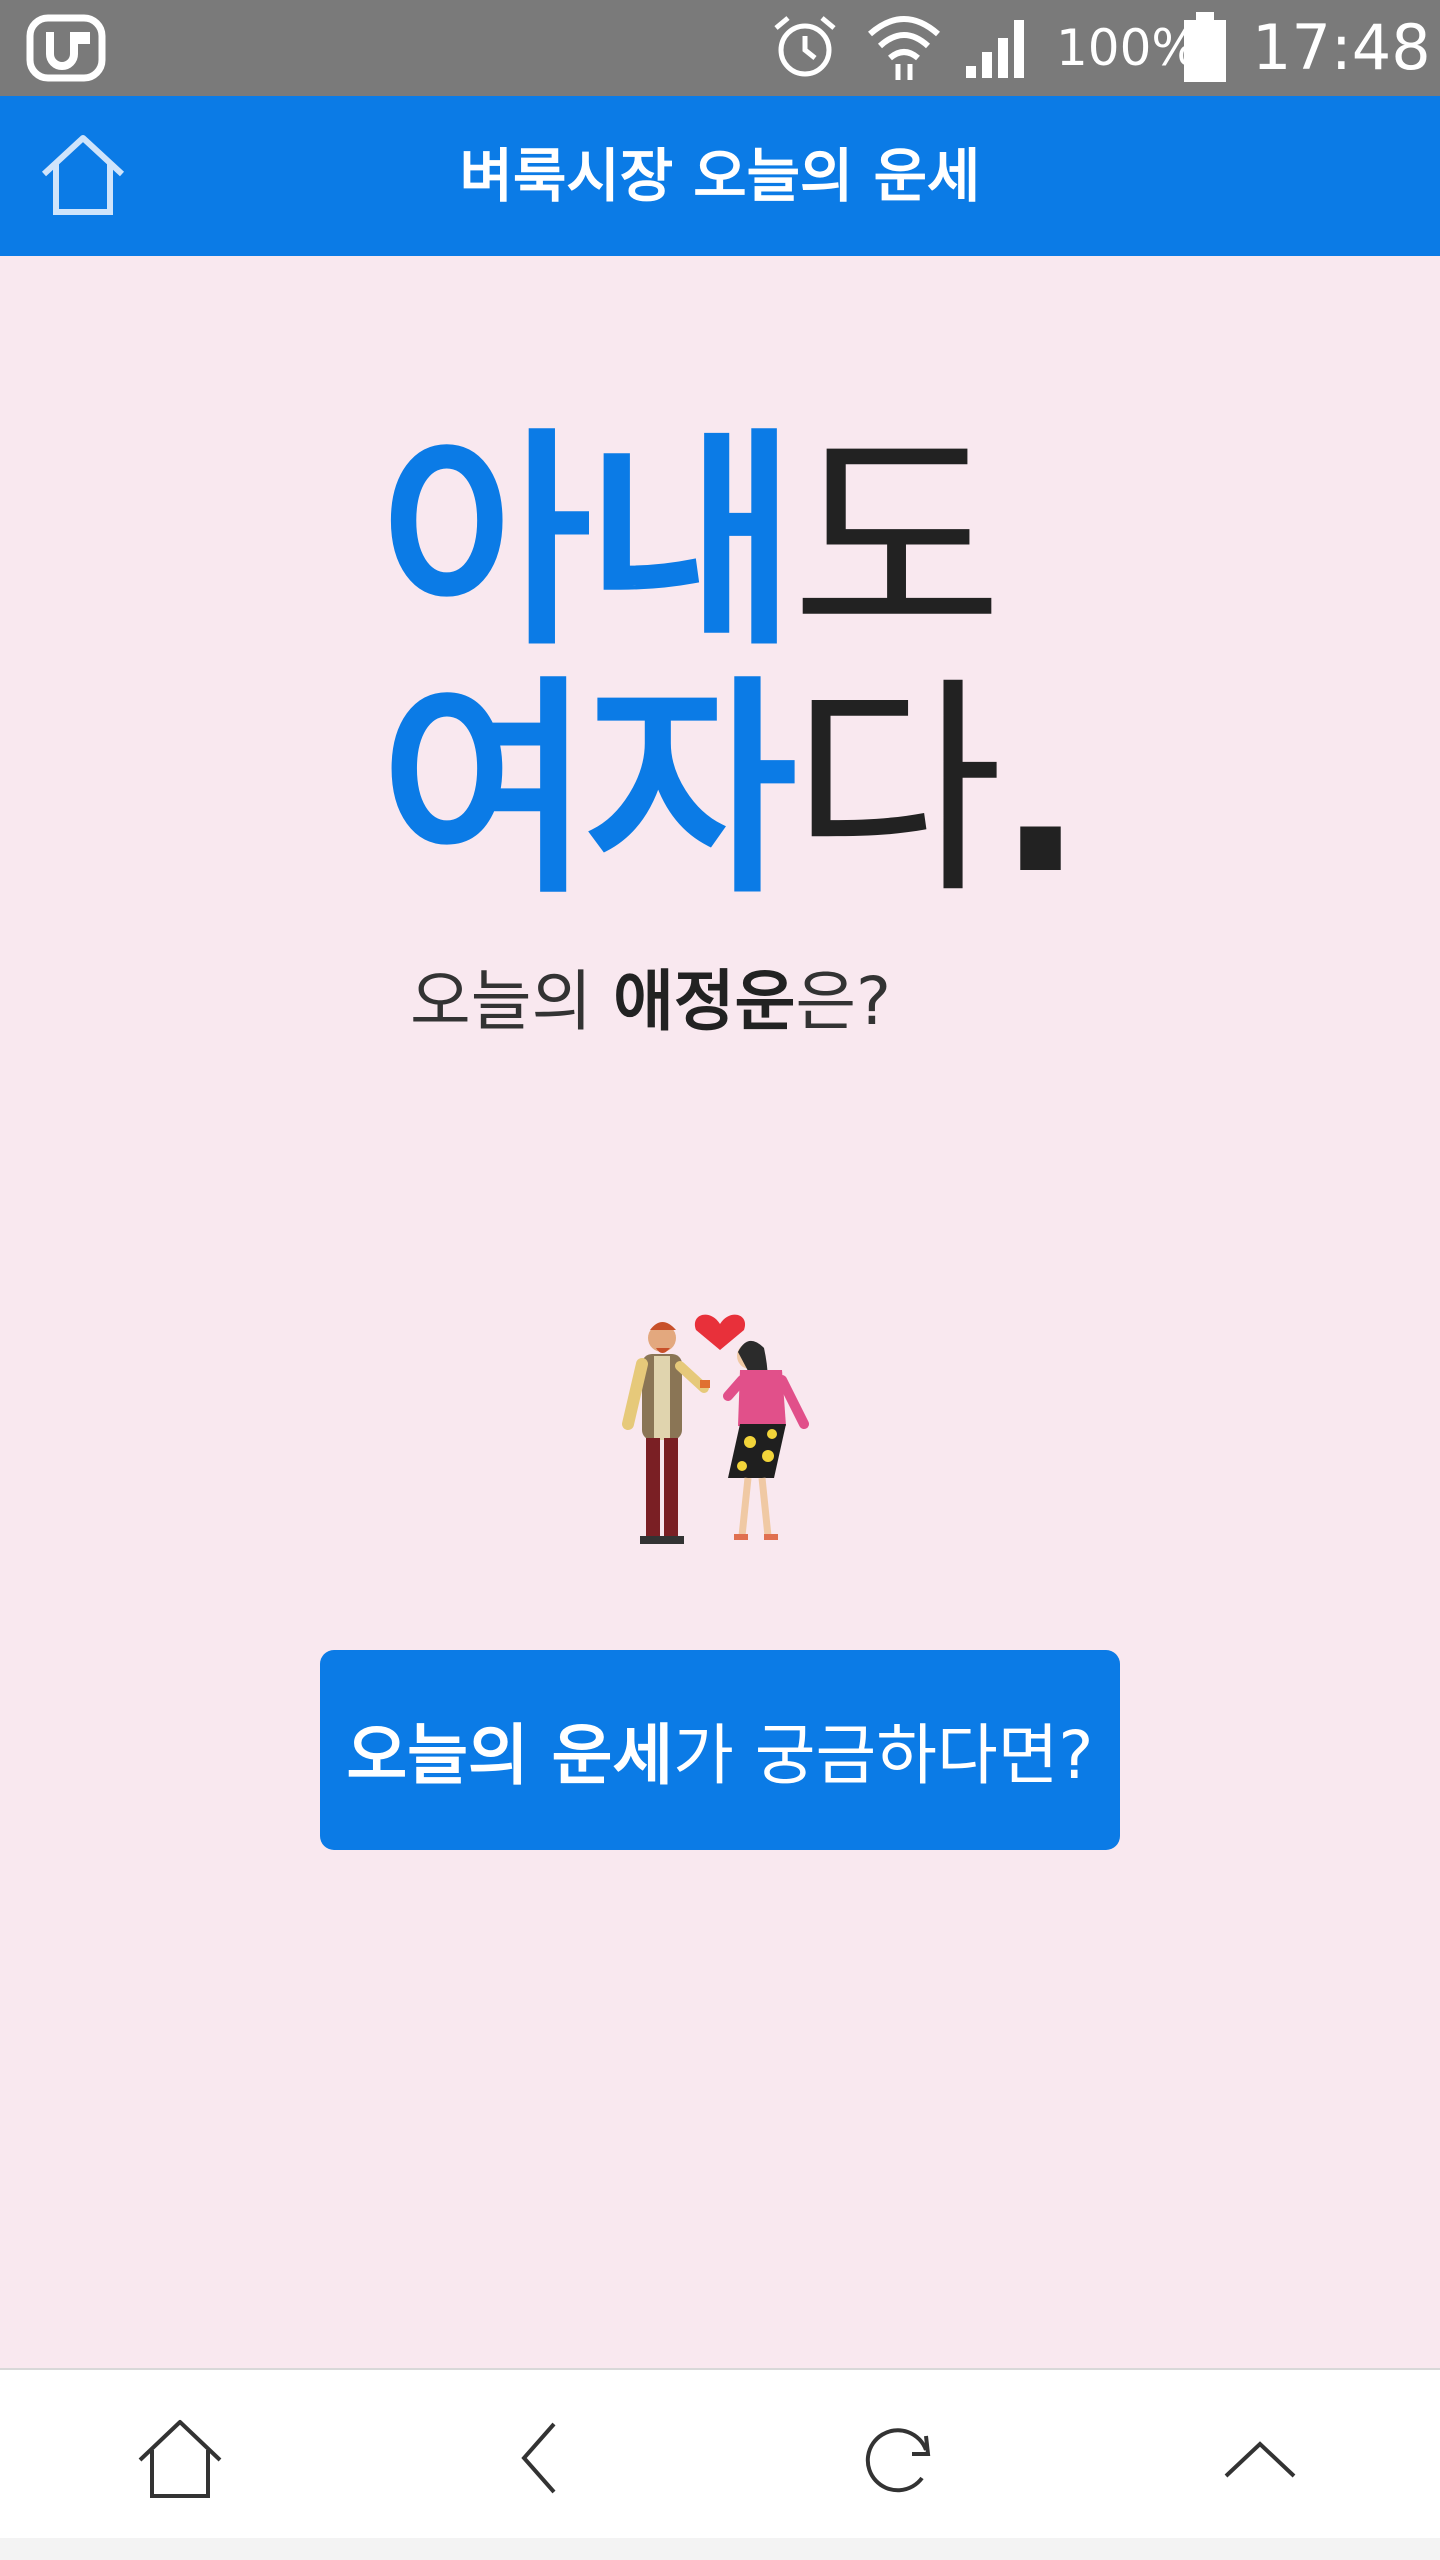  I want to click on signal-icon, so click(995, 49).